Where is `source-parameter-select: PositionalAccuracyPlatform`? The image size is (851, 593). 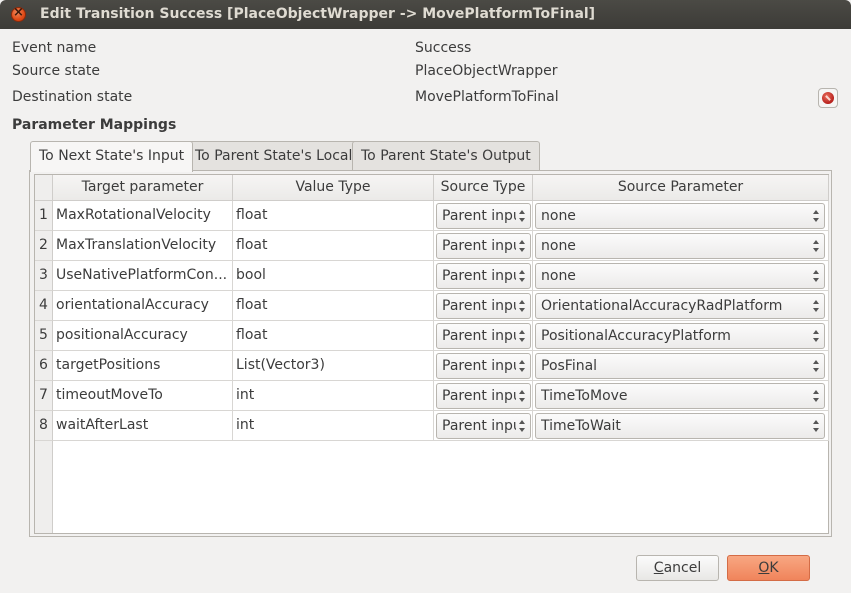
source-parameter-select: PositionalAccuracyPlatform is located at coordinates (680, 336).